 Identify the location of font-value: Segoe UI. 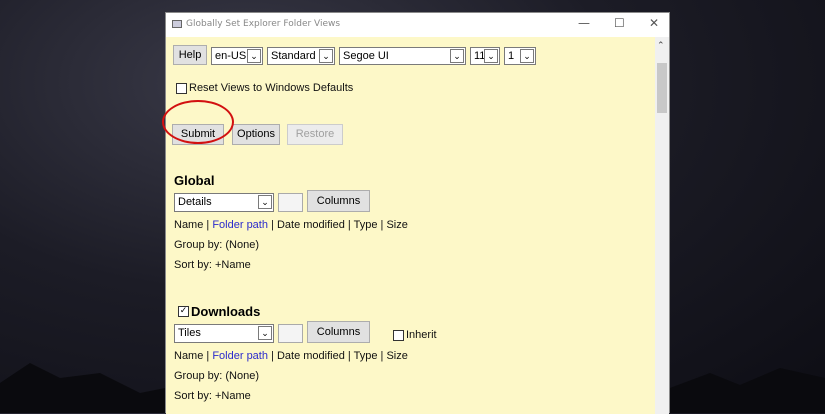
(366, 56).